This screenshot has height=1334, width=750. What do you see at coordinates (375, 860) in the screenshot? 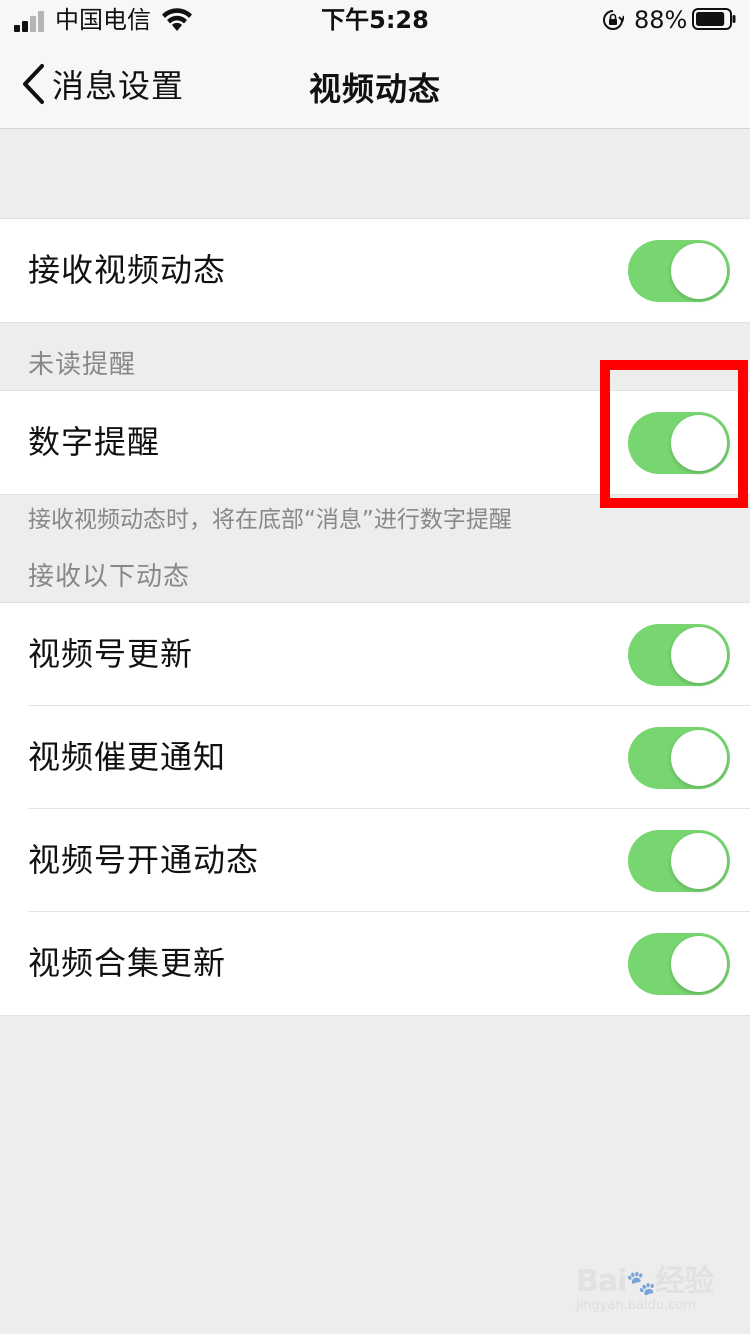
I see `cell-channel-opened: 视频号开通动态` at bounding box center [375, 860].